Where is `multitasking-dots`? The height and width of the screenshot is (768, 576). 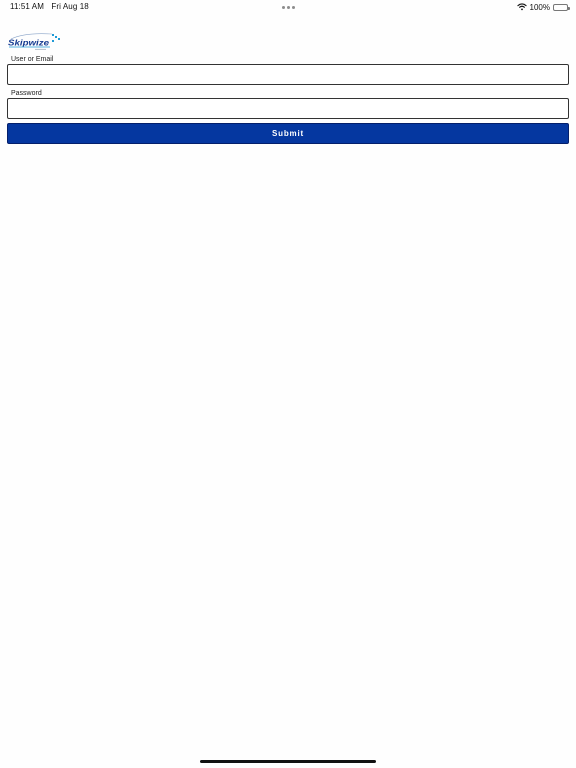 multitasking-dots is located at coordinates (288, 7).